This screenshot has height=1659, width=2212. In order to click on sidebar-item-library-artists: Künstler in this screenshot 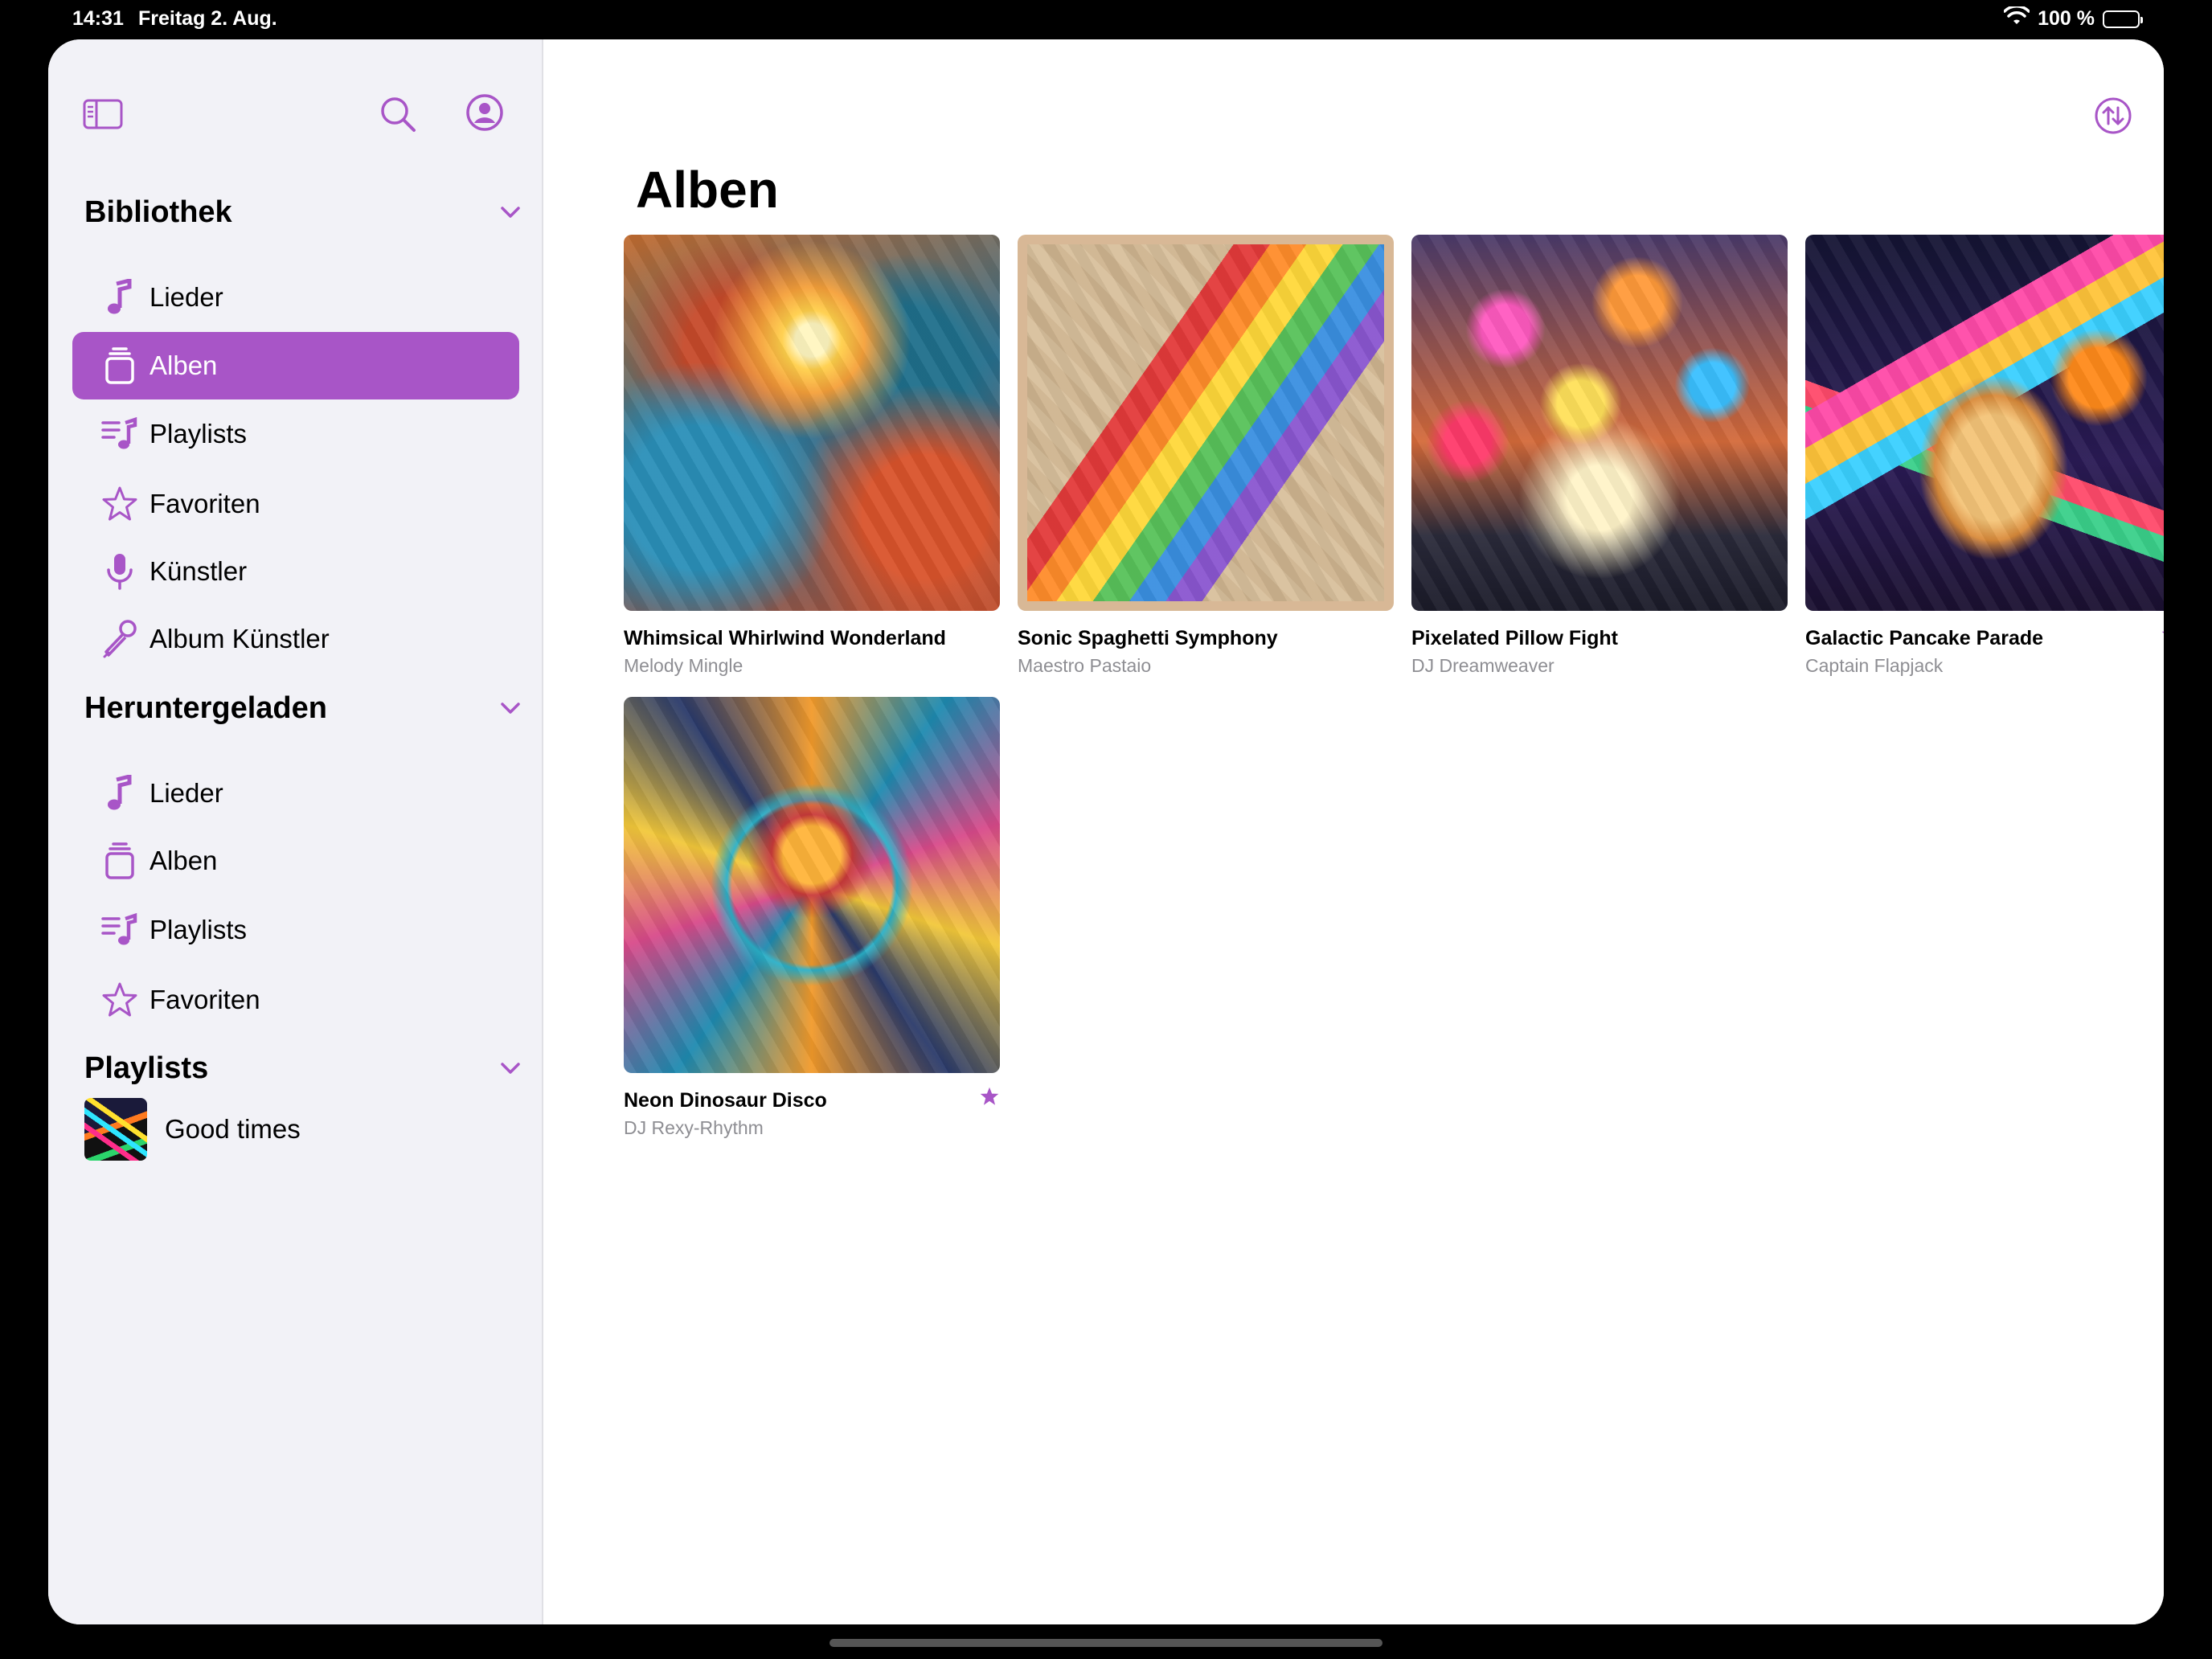, I will do `click(295, 571)`.